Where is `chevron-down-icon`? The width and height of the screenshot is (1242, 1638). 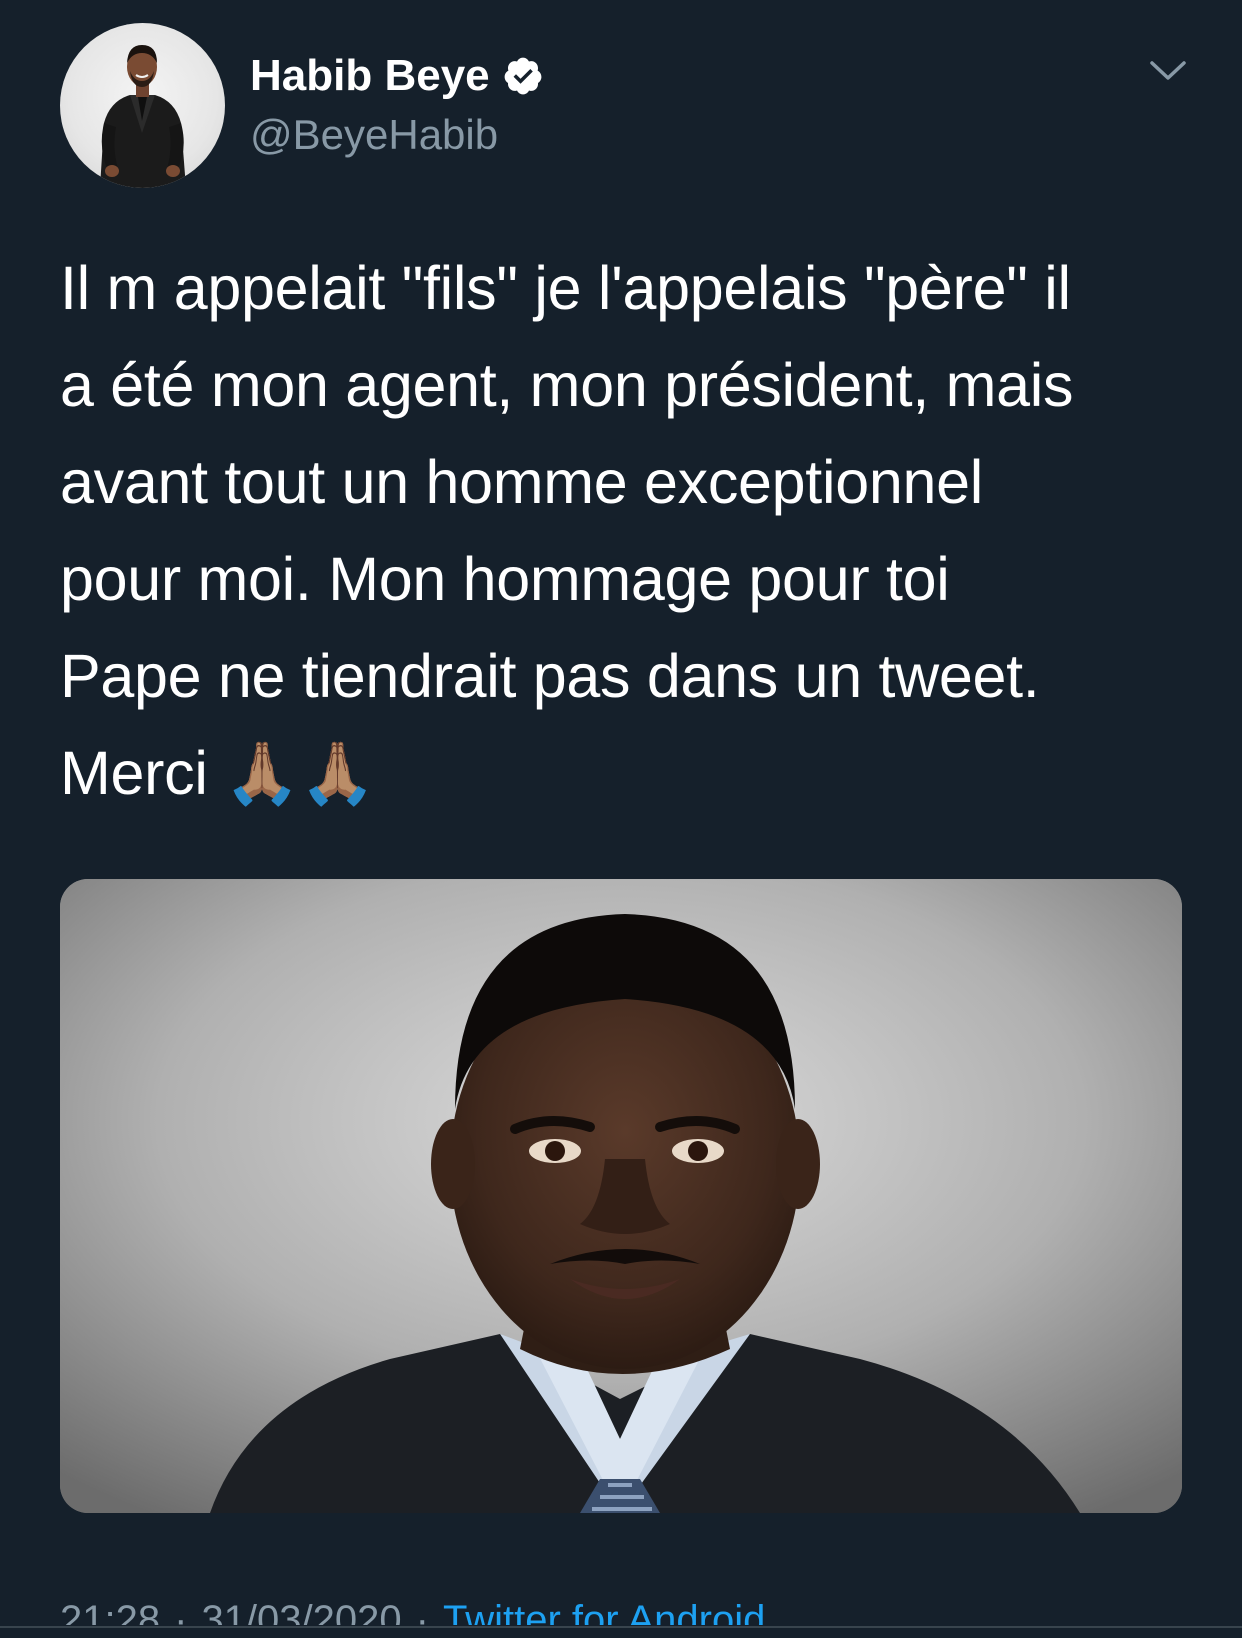
chevron-down-icon is located at coordinates (1168, 71).